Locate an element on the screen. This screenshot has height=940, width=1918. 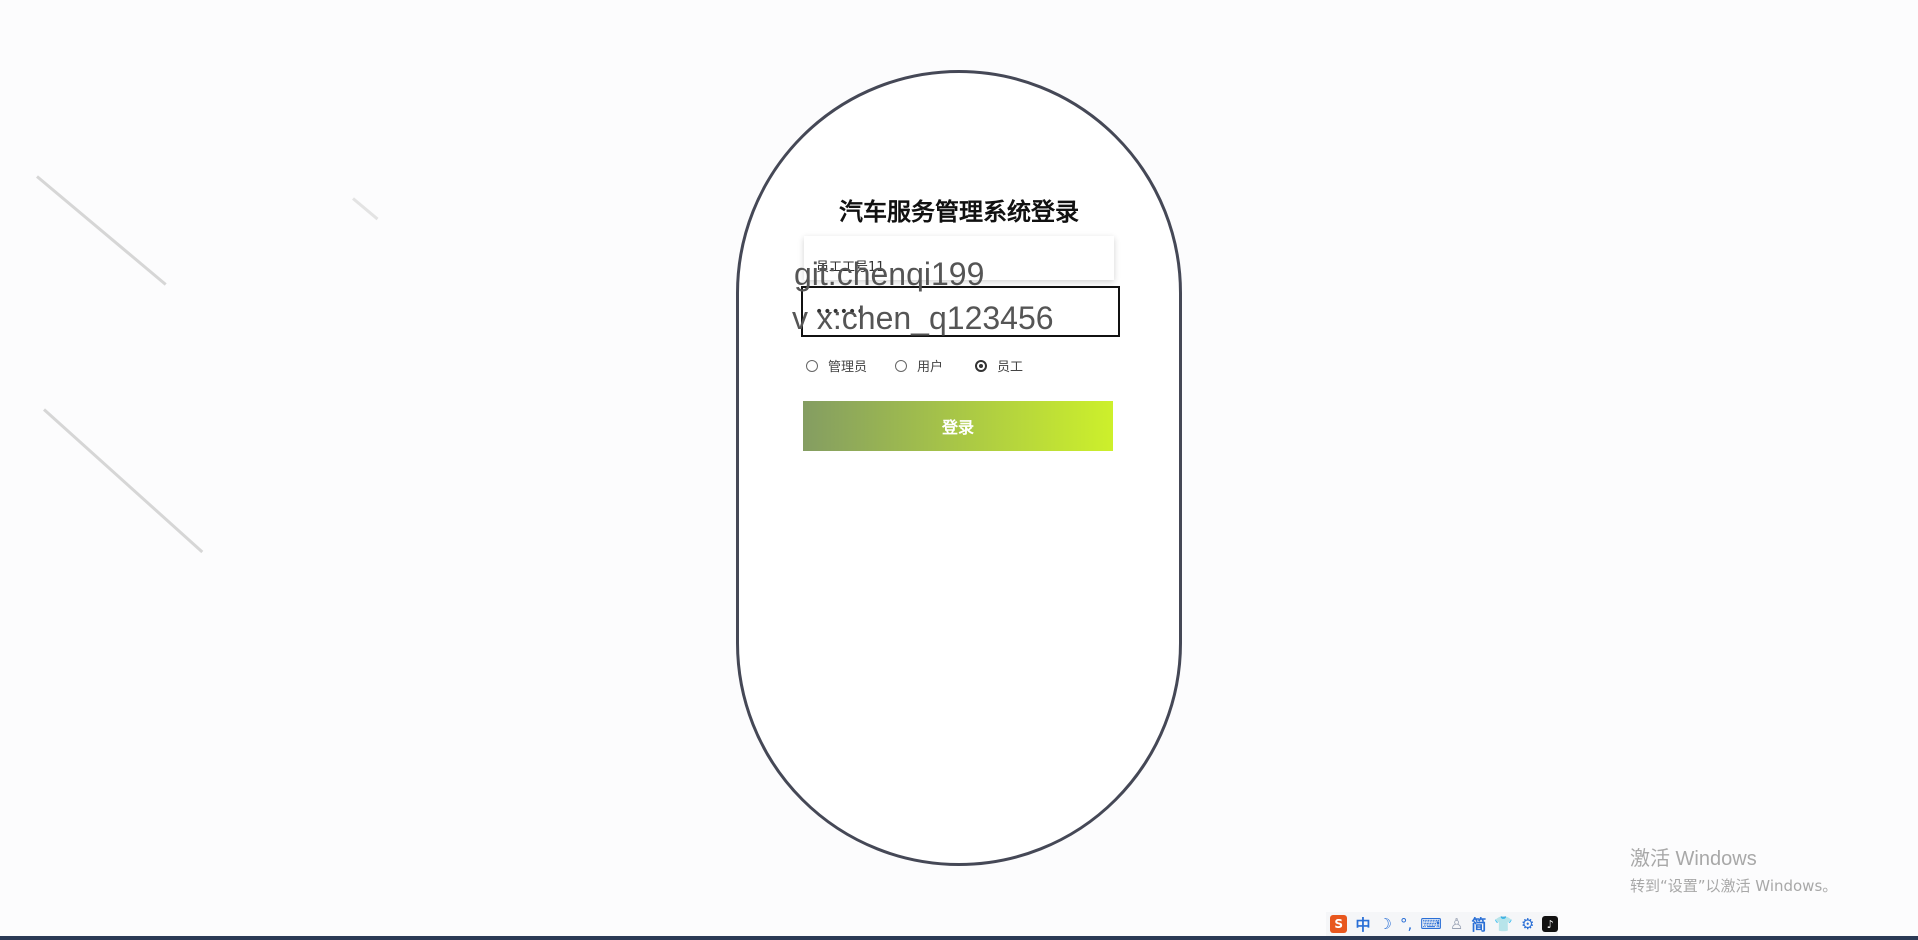
taskbar-edge is located at coordinates (959, 938).